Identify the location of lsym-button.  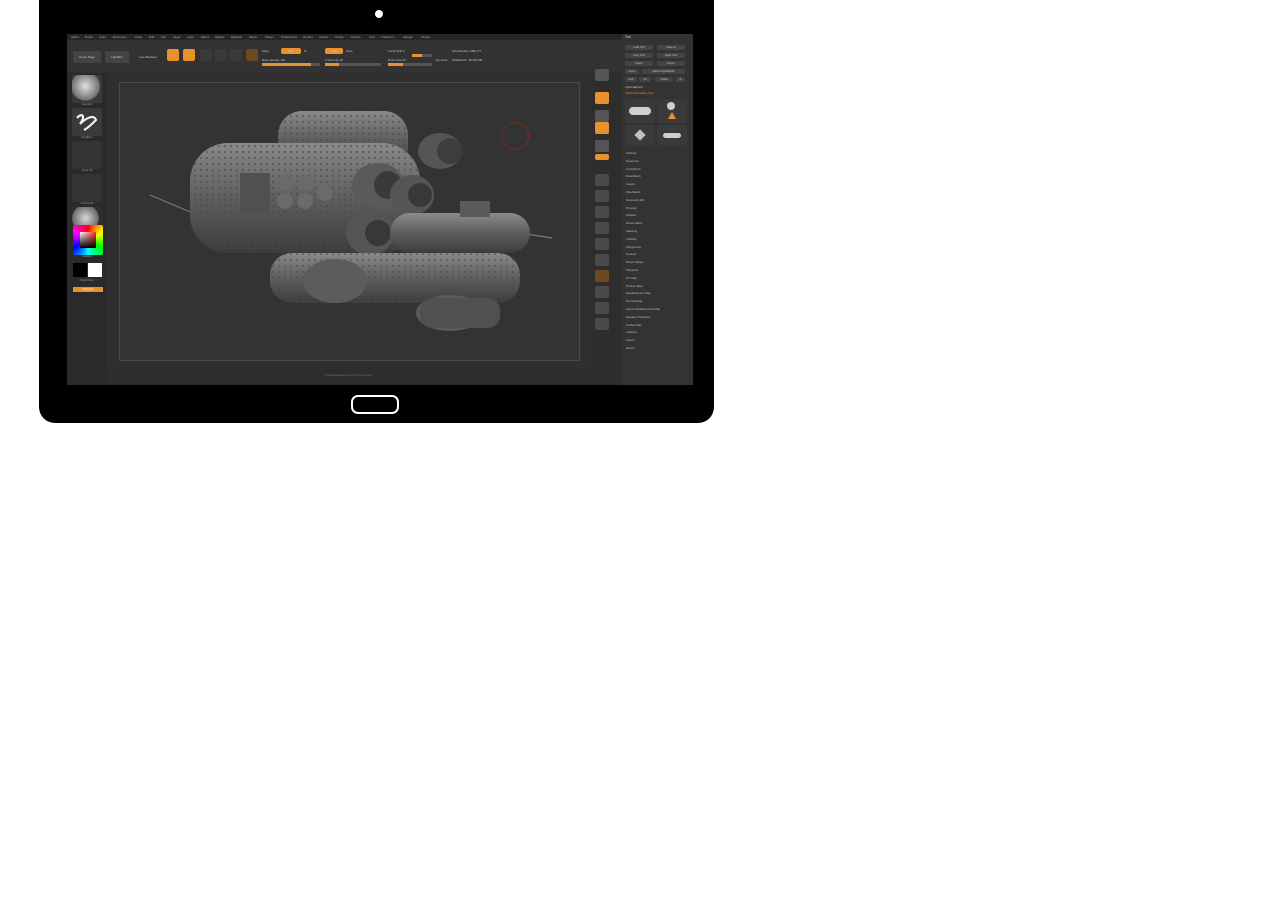
(602, 228).